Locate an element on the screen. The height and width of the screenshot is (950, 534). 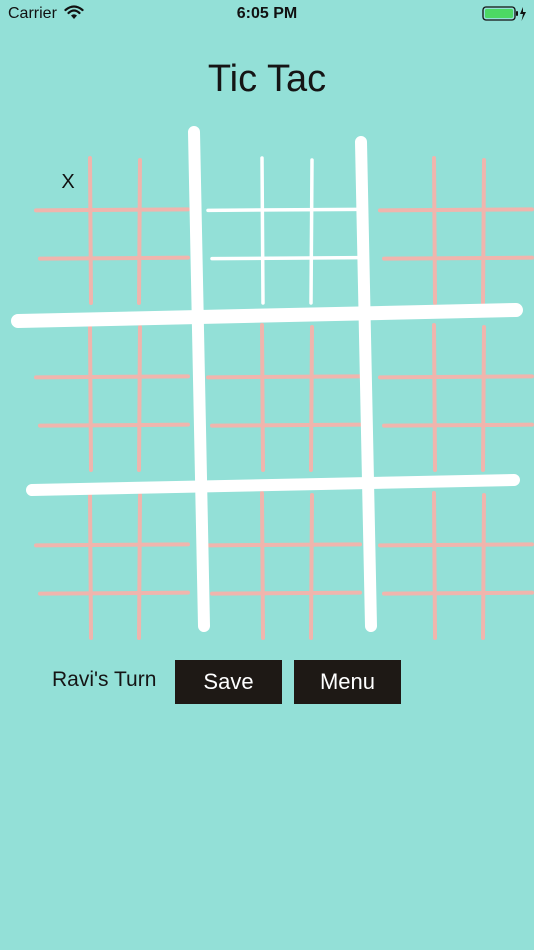
save-button: Save is located at coordinates (228, 682).